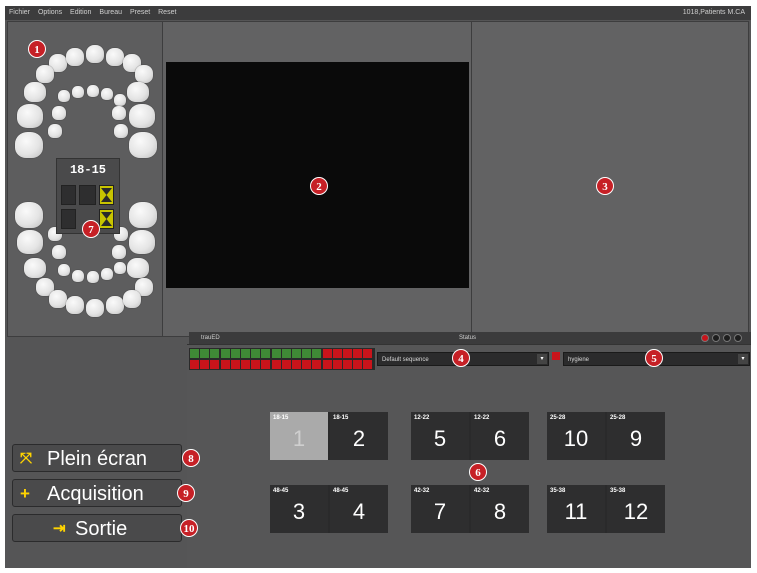 This screenshot has width=757, height=573. What do you see at coordinates (727, 338) in the screenshot?
I see `settings-icon` at bounding box center [727, 338].